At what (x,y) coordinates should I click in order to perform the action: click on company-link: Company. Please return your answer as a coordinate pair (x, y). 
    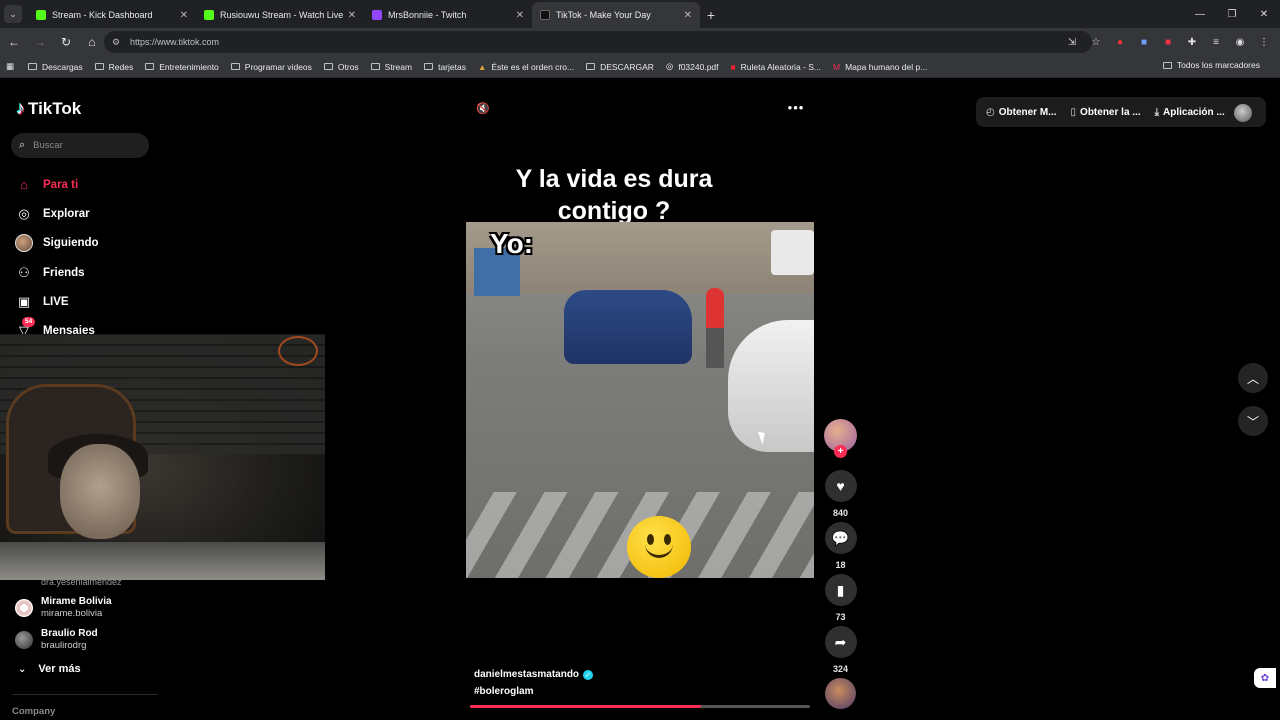
    Looking at the image, I should click on (33, 711).